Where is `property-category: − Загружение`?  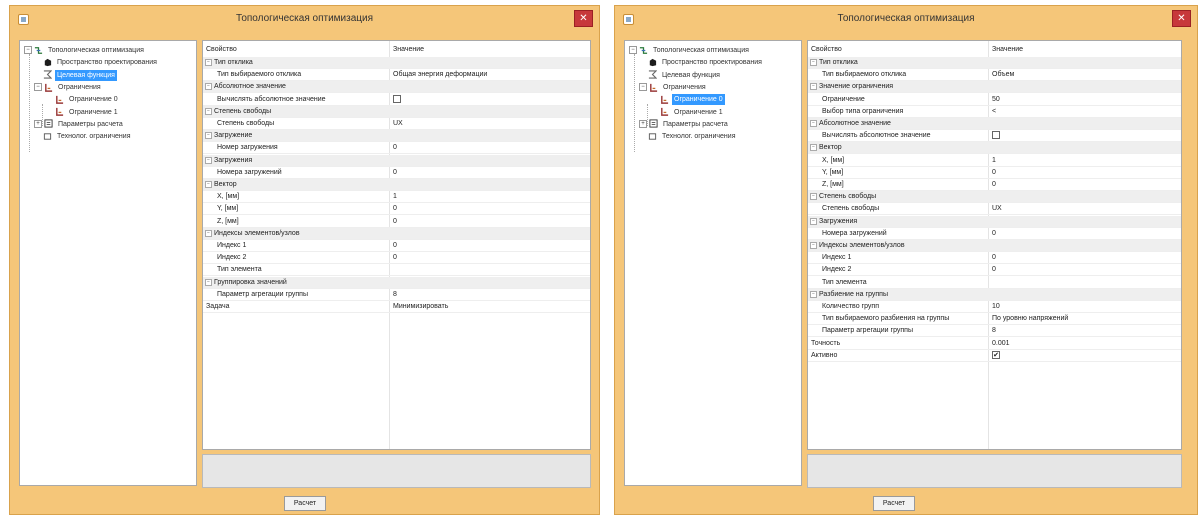
property-category: − Загружение is located at coordinates (396, 136).